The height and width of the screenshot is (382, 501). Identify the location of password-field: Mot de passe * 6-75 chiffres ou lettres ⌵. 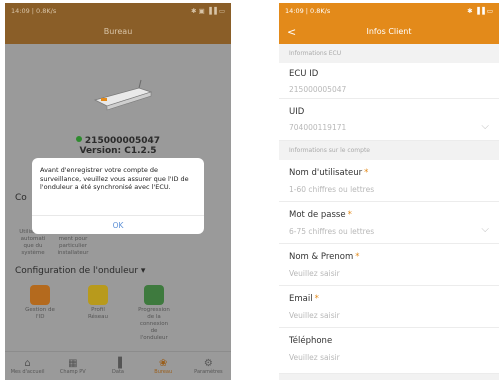
(389, 223).